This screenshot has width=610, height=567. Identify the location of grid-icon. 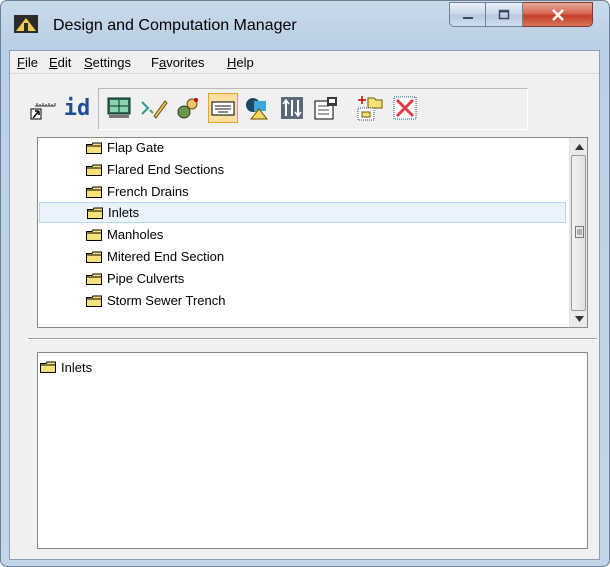
(119, 107).